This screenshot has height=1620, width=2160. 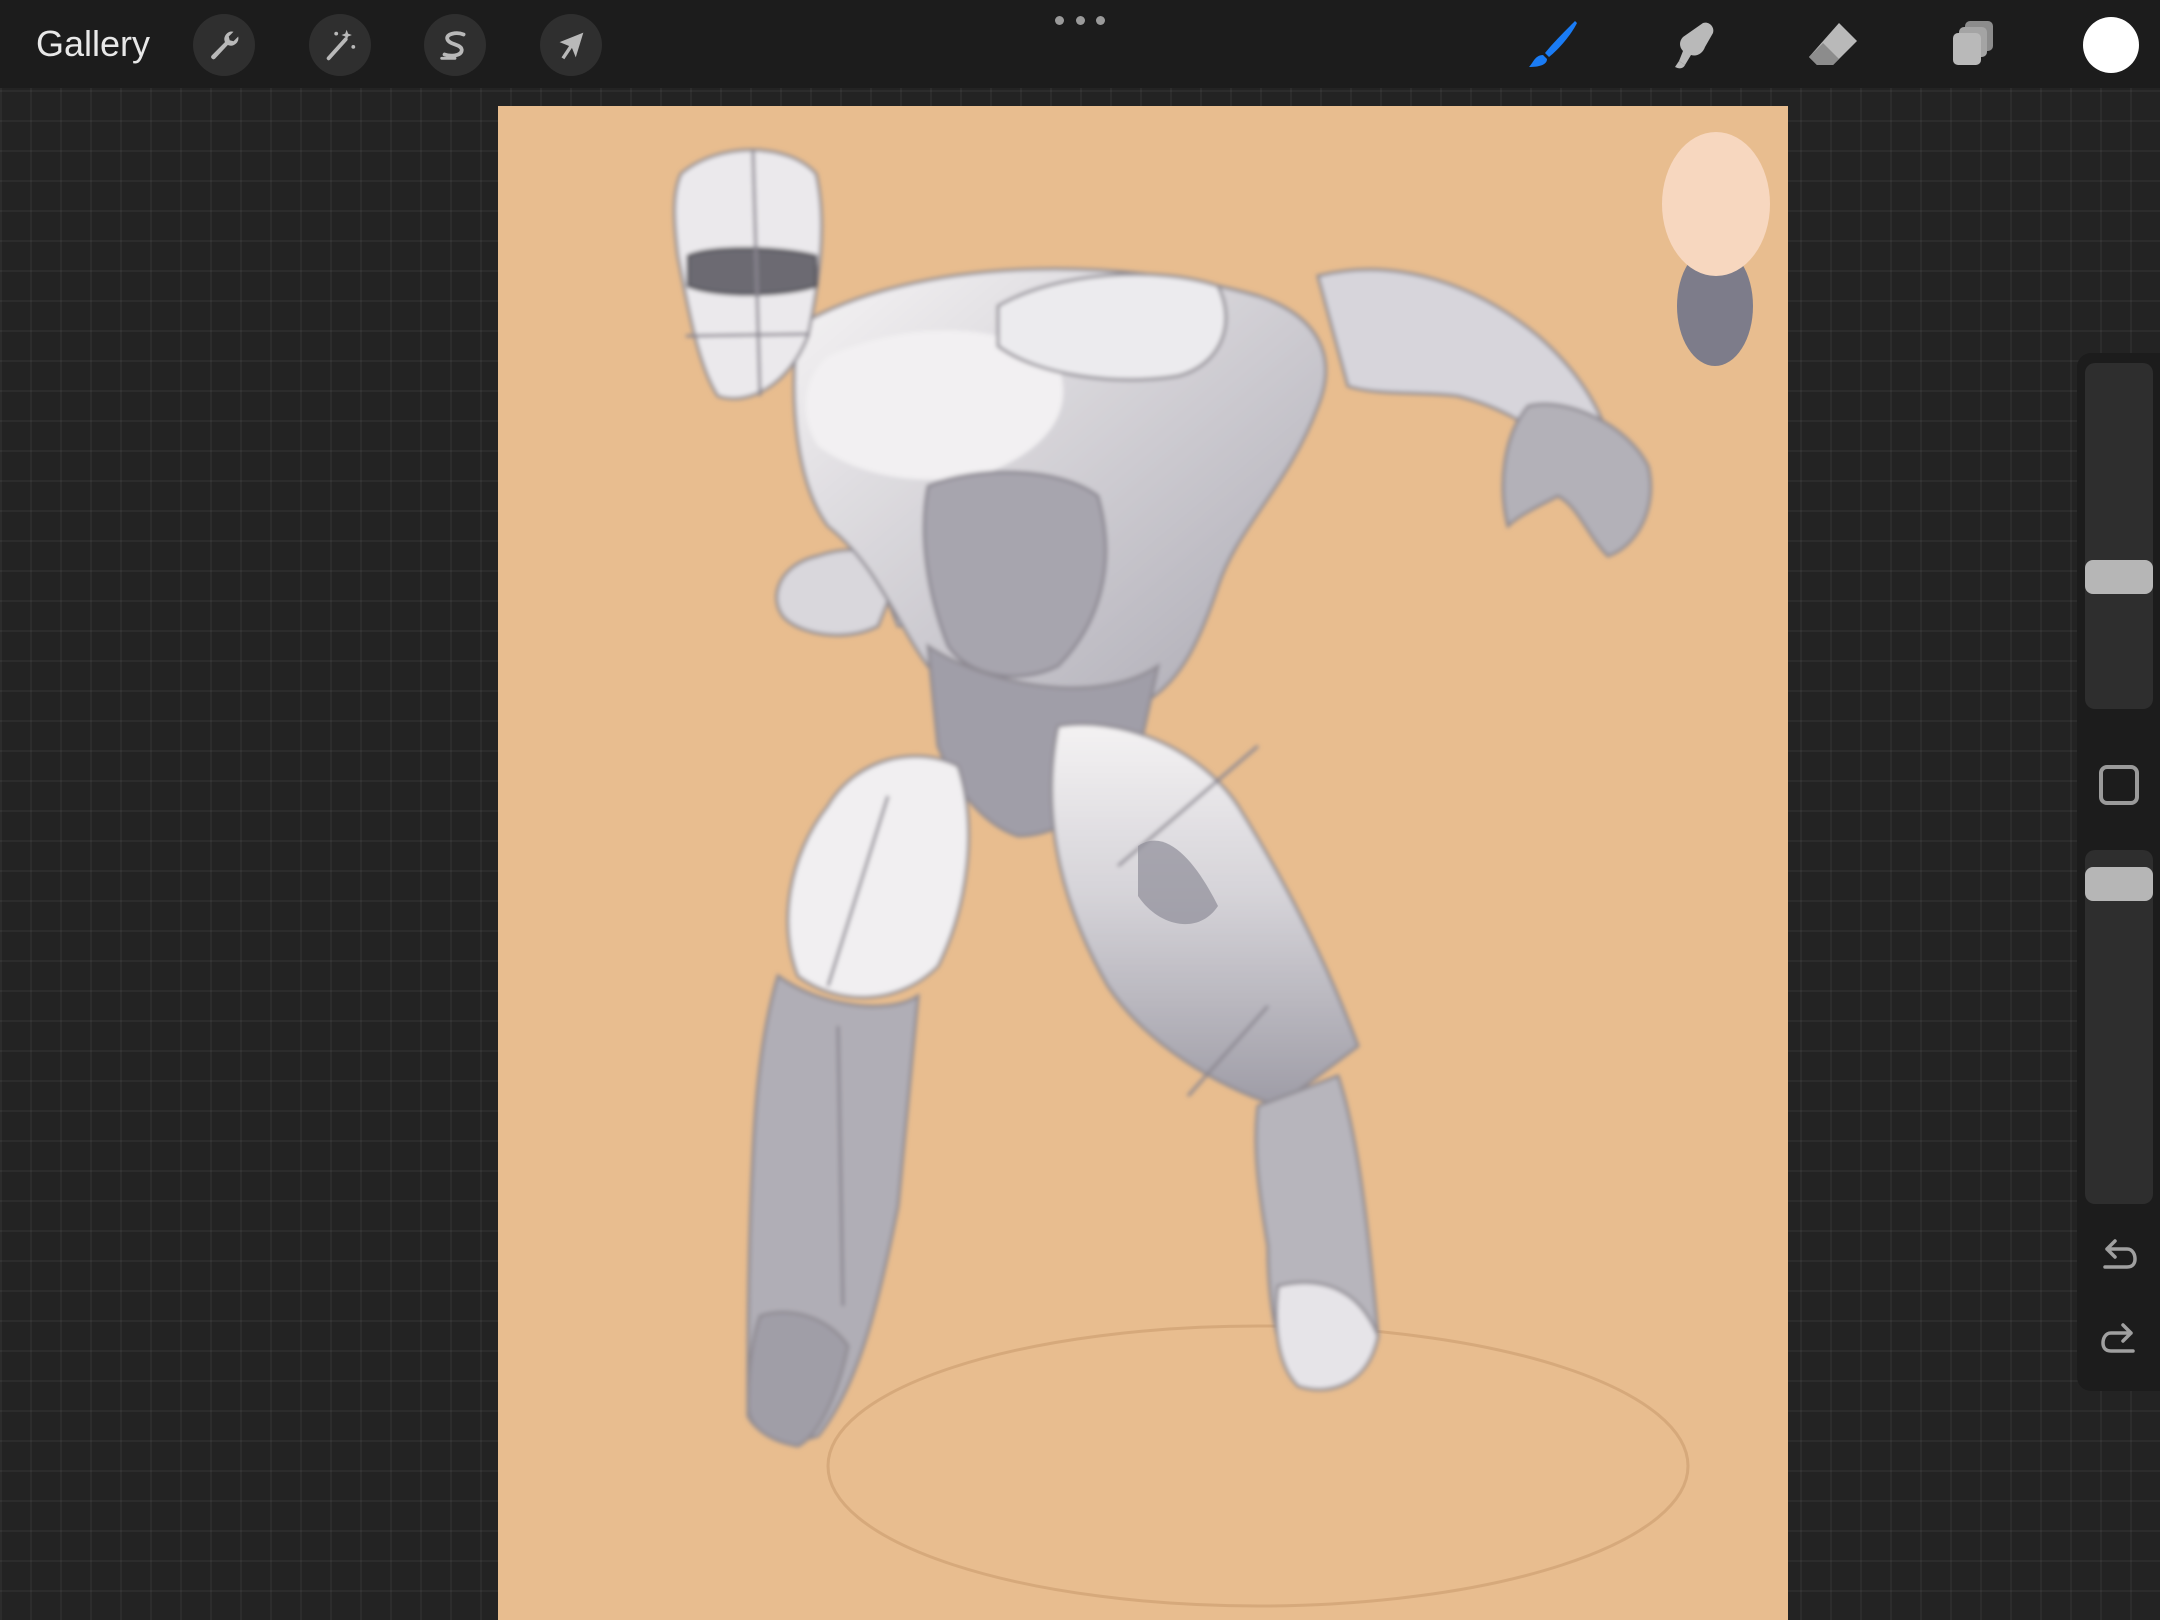 What do you see at coordinates (93, 44) in the screenshot?
I see `gallery-button: Gallery` at bounding box center [93, 44].